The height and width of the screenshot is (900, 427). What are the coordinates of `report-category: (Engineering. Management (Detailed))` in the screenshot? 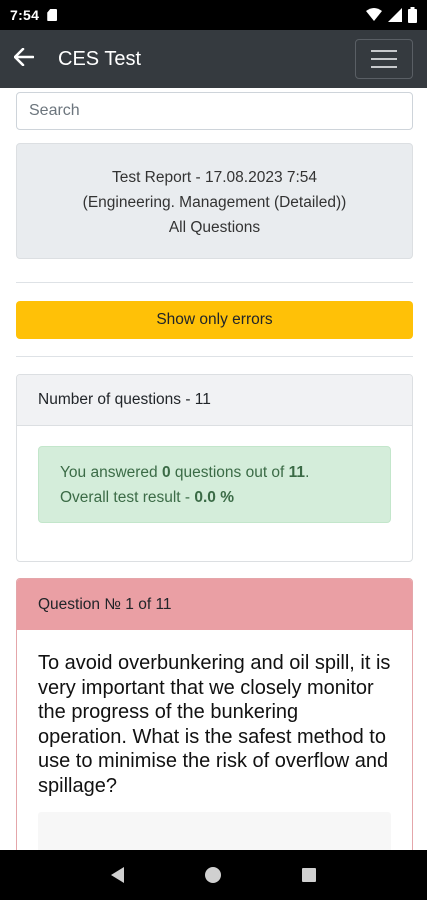 It's located at (214, 202).